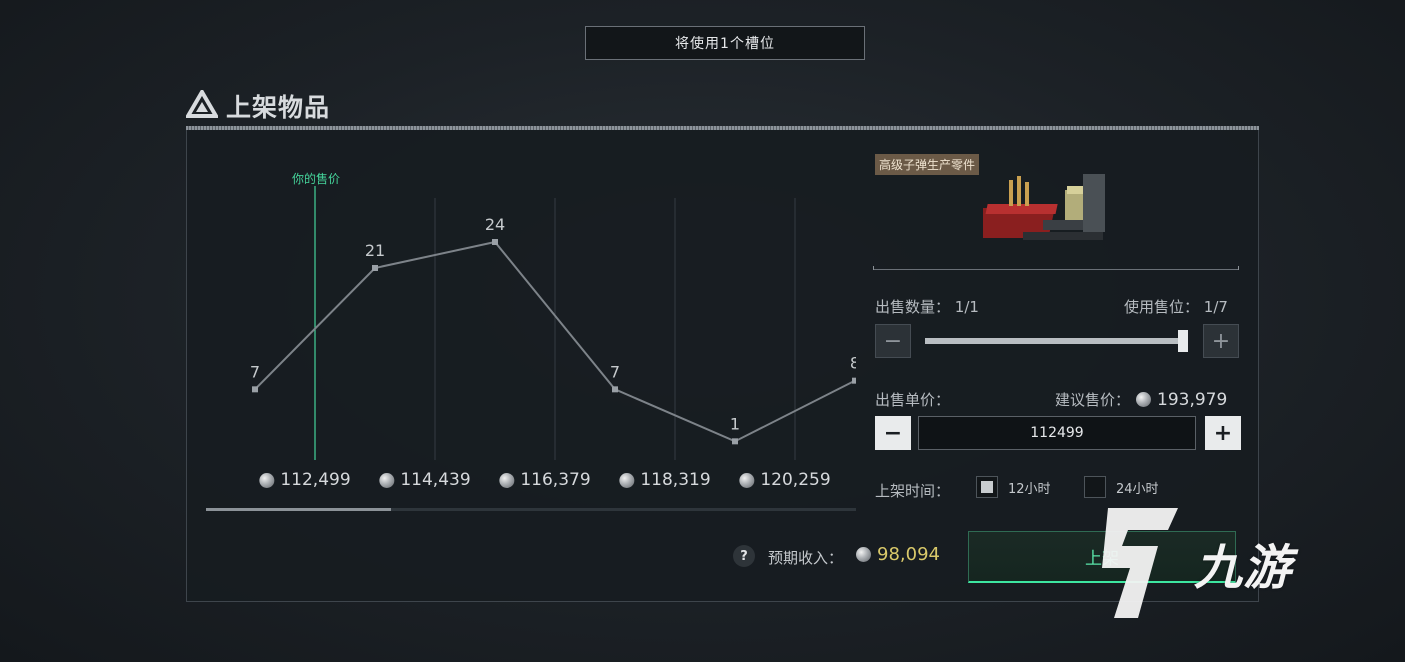 This screenshot has width=1405, height=662. What do you see at coordinates (966, 307) in the screenshot?
I see `sell-quantity-value: 1/1` at bounding box center [966, 307].